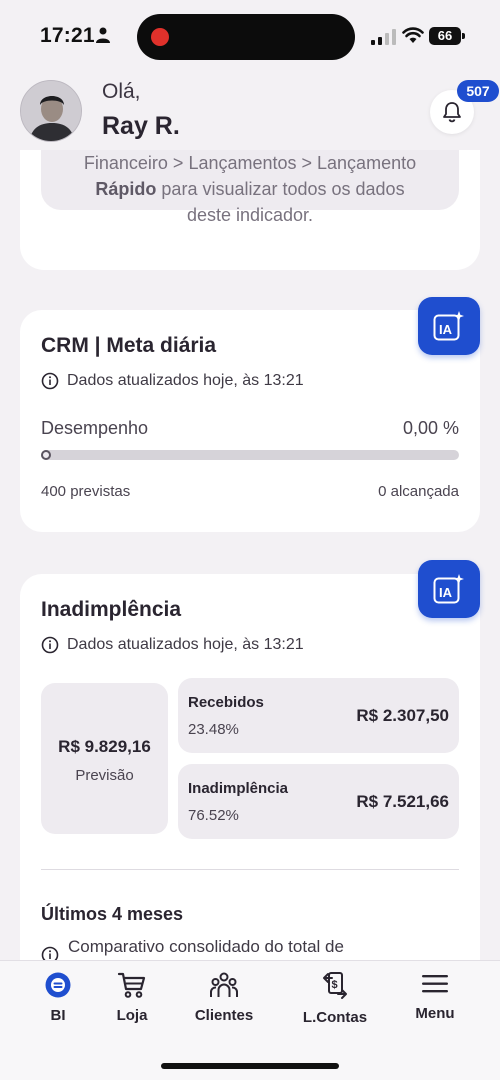  I want to click on people-icon, so click(224, 984).